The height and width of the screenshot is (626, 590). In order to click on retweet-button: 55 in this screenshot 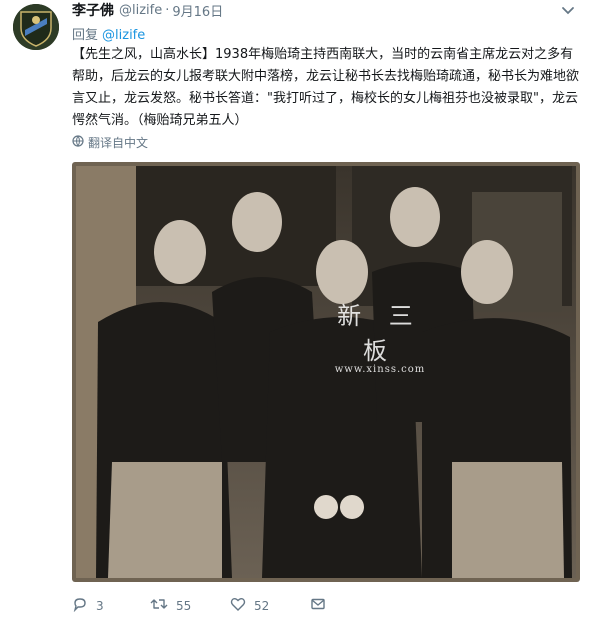, I will do `click(190, 605)`.